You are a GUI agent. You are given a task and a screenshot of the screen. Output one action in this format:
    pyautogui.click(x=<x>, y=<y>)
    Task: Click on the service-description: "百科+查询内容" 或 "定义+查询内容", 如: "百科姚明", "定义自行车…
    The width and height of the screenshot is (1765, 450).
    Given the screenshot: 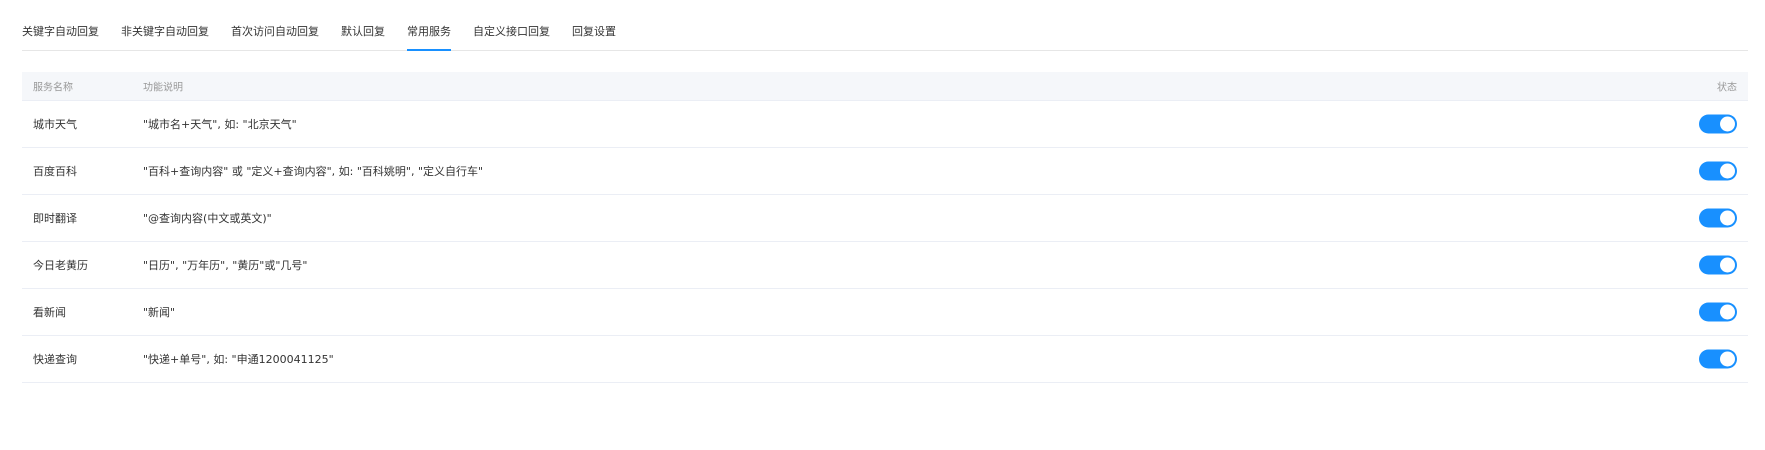 What is the action you would take?
    pyautogui.click(x=313, y=171)
    